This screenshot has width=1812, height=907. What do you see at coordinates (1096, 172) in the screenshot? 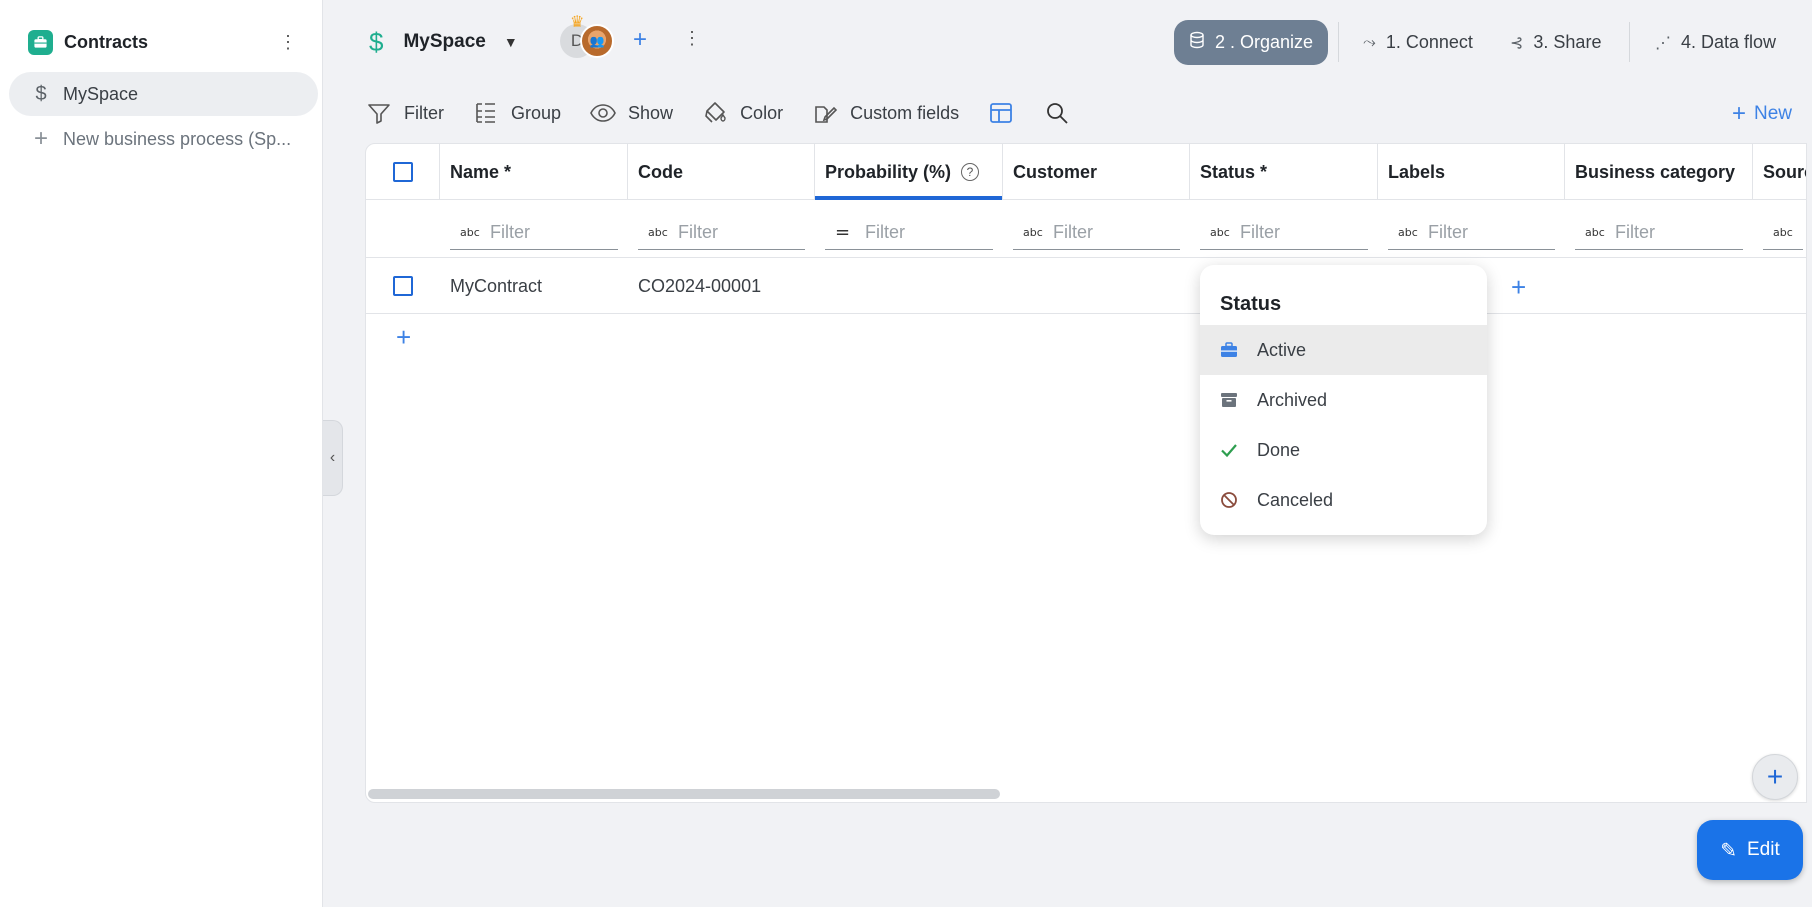
I see `column-header-customer: Customer` at bounding box center [1096, 172].